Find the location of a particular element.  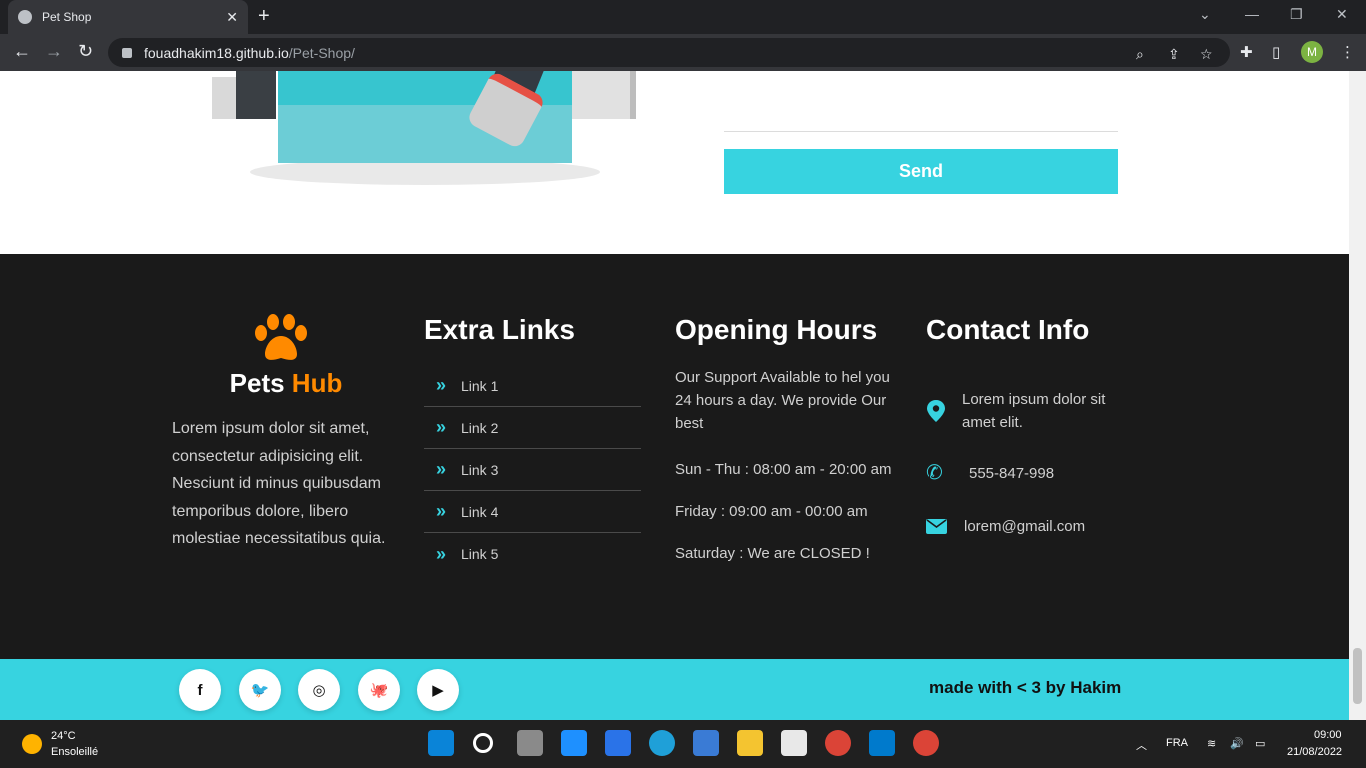

edge-icon is located at coordinates (662, 743).